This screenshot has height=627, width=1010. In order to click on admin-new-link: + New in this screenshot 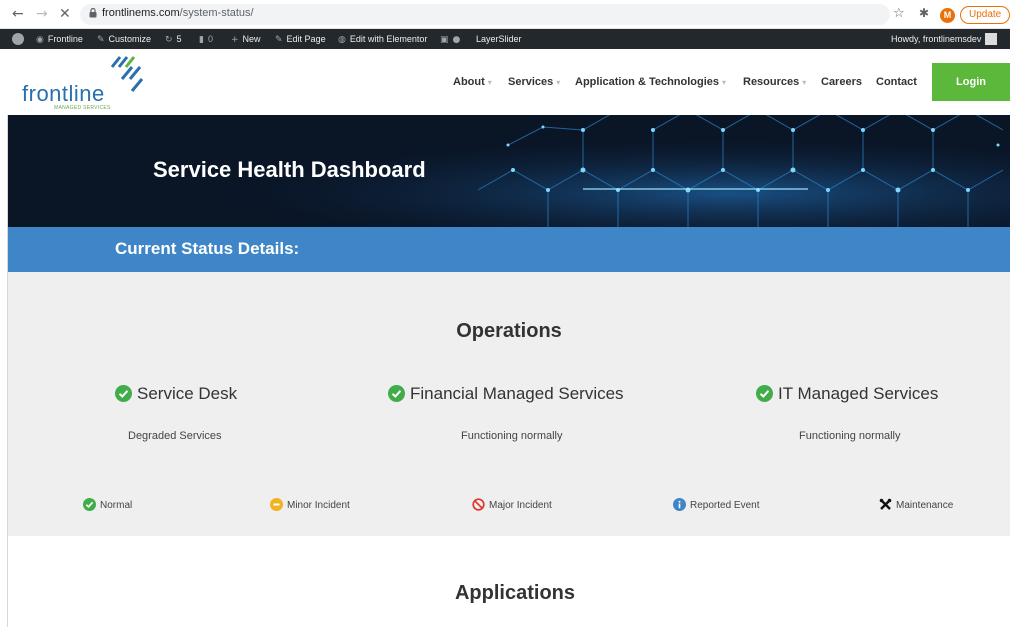, I will do `click(246, 39)`.